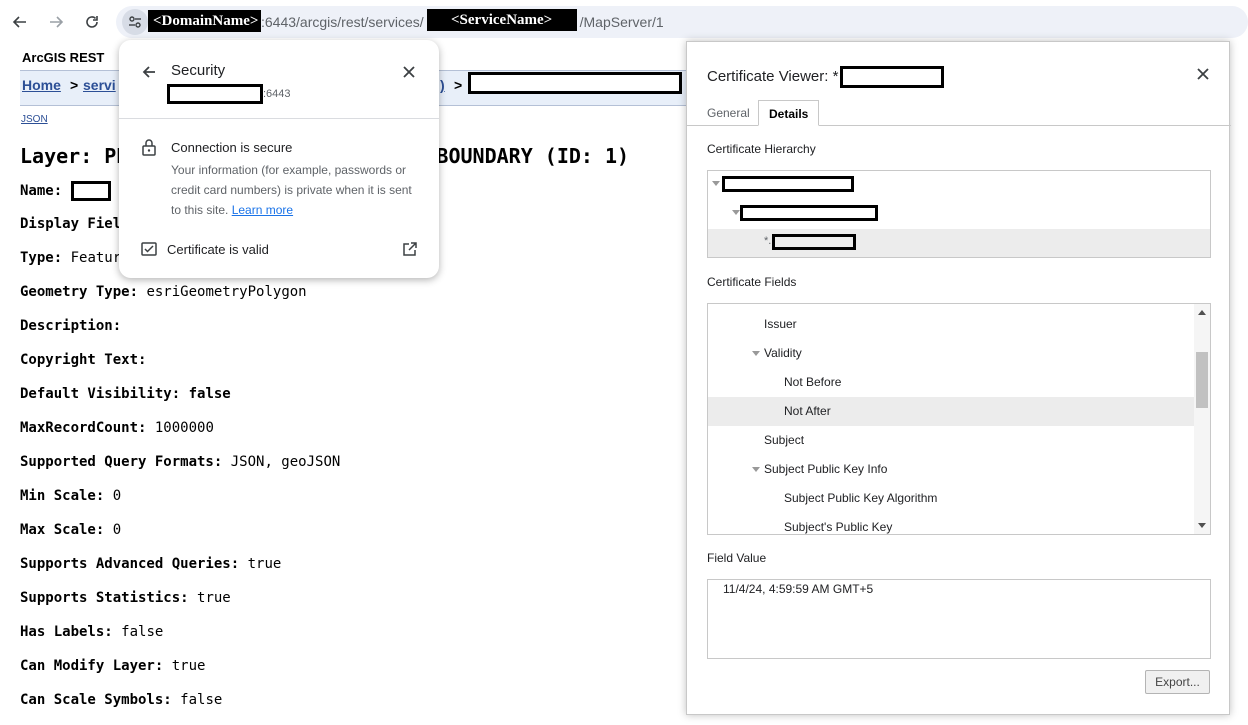 The width and height of the screenshot is (1248, 725). What do you see at coordinates (951, 469) in the screenshot?
I see `field-subject-public-key-info: Subject Public Key Info` at bounding box center [951, 469].